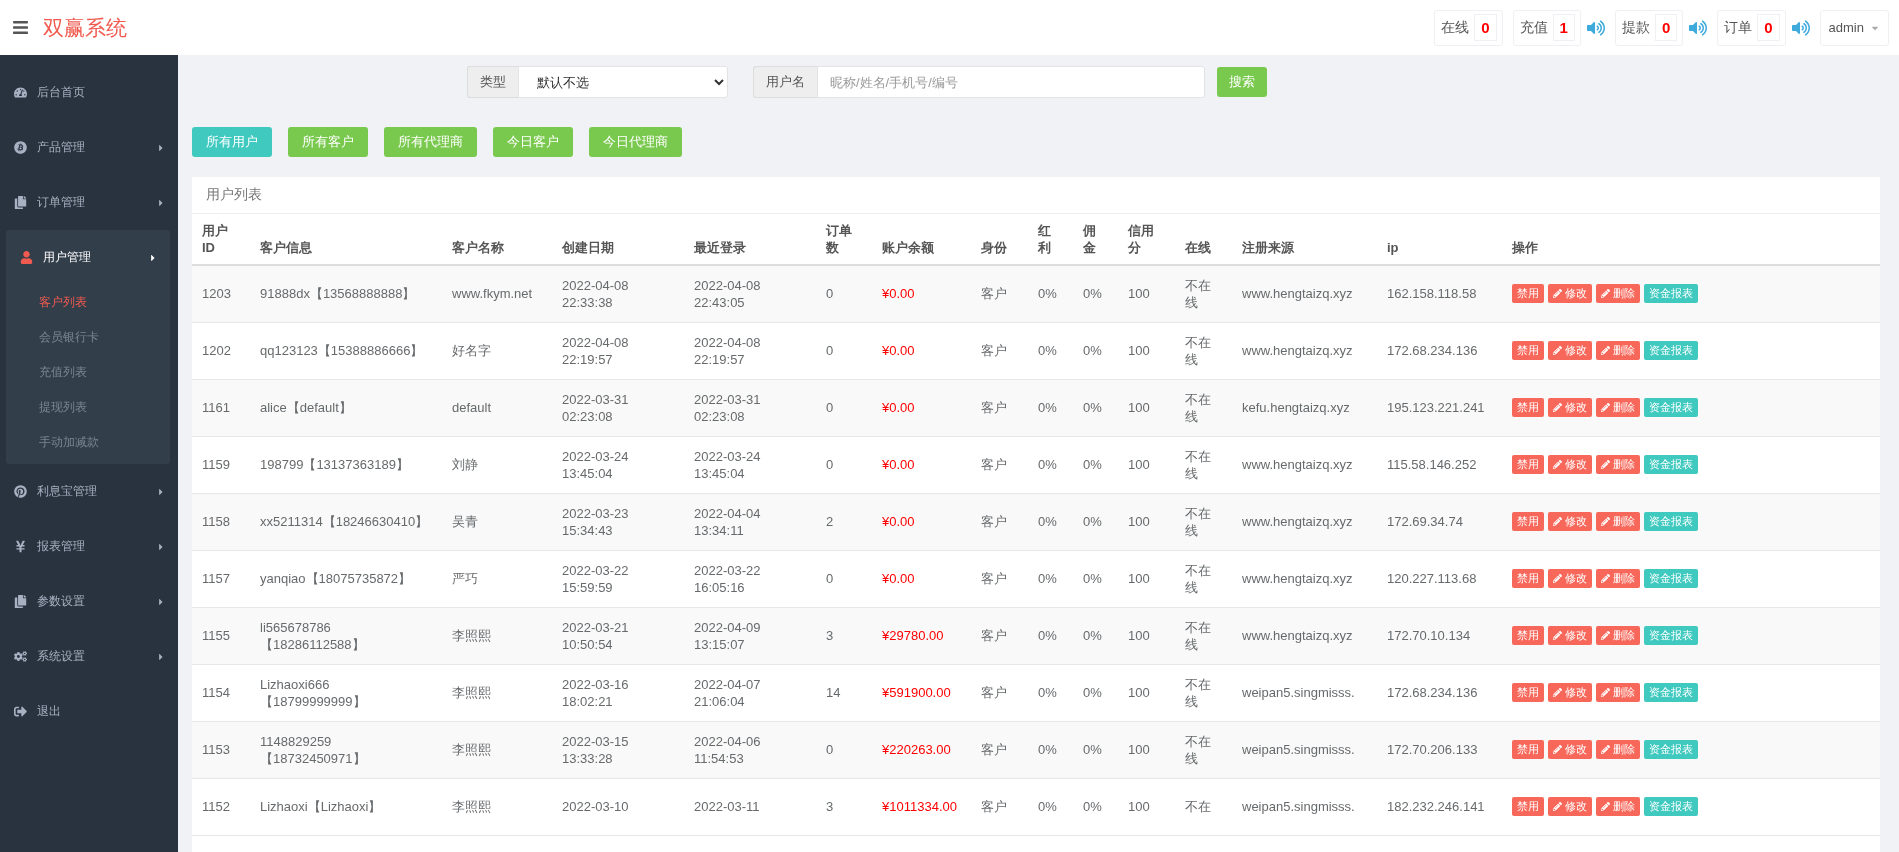 The height and width of the screenshot is (852, 1899). Describe the element at coordinates (1854, 27) in the screenshot. I see `user-menu: admin` at that location.